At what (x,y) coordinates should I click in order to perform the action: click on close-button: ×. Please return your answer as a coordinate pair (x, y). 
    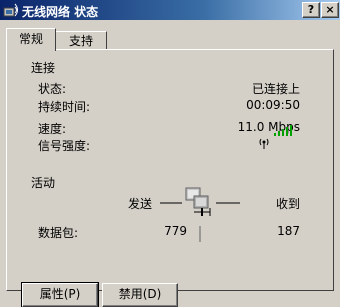
    Looking at the image, I should click on (330, 10).